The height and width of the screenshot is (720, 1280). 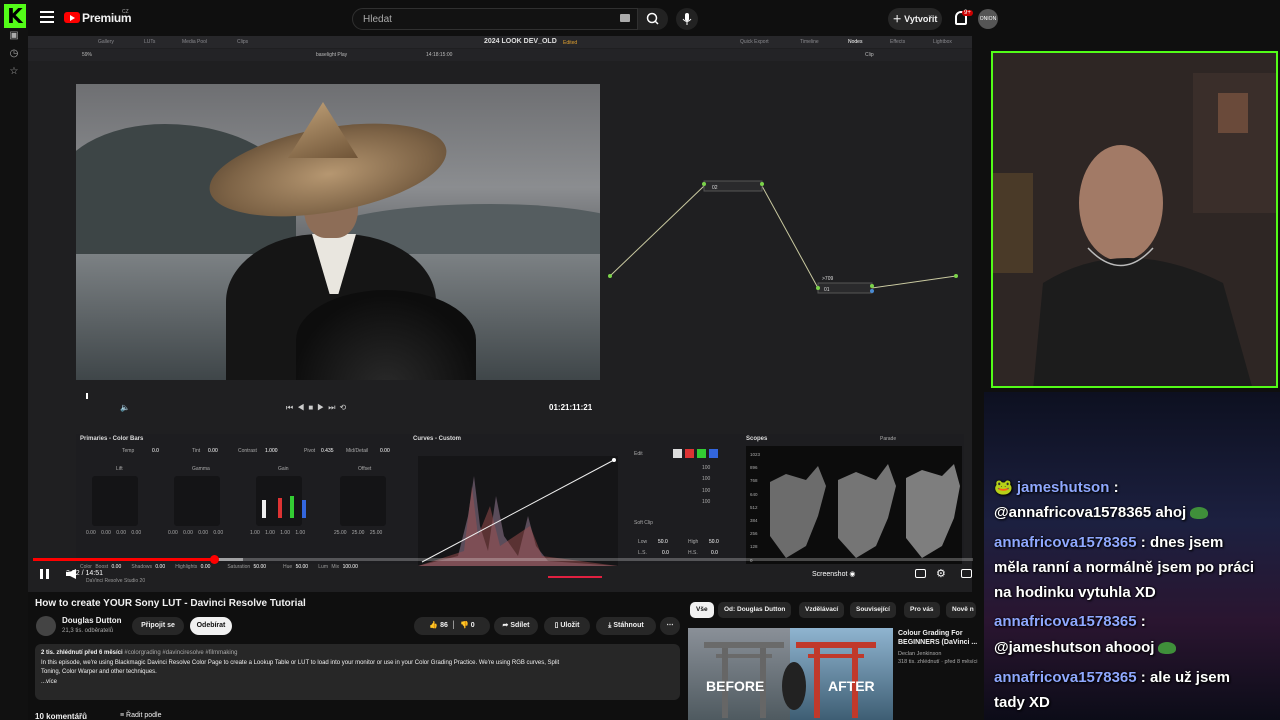 I want to click on camera-icon: ◉, so click(x=852, y=574).